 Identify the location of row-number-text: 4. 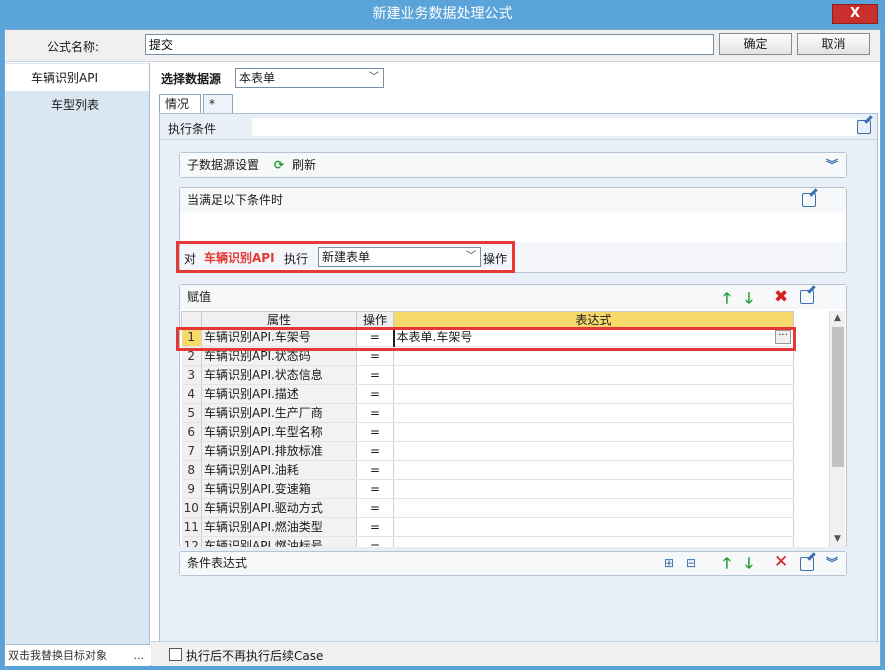
(191, 394).